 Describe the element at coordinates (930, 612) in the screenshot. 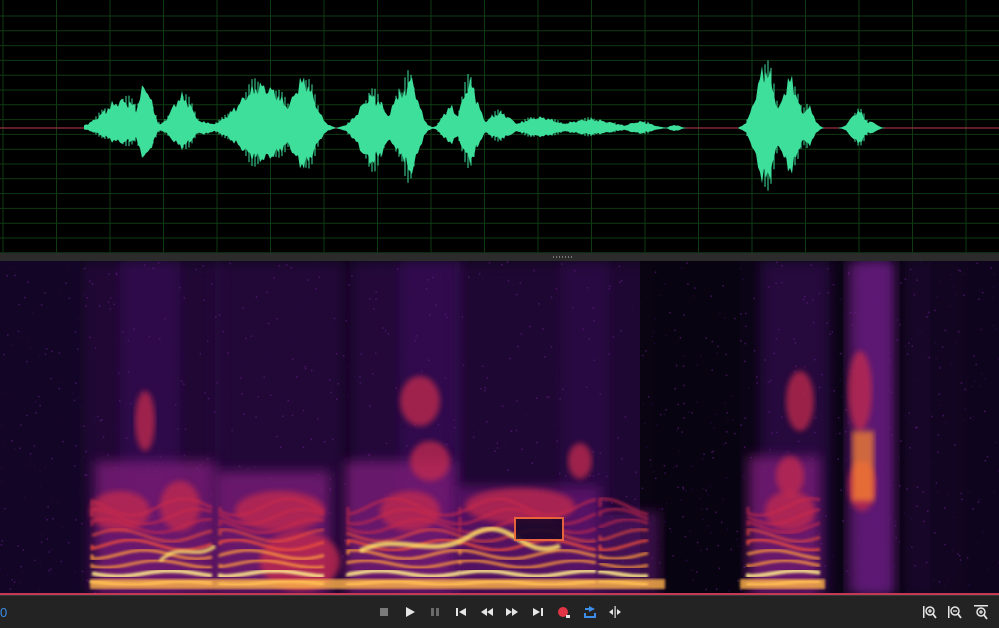

I see `zoom-in-icon` at that location.